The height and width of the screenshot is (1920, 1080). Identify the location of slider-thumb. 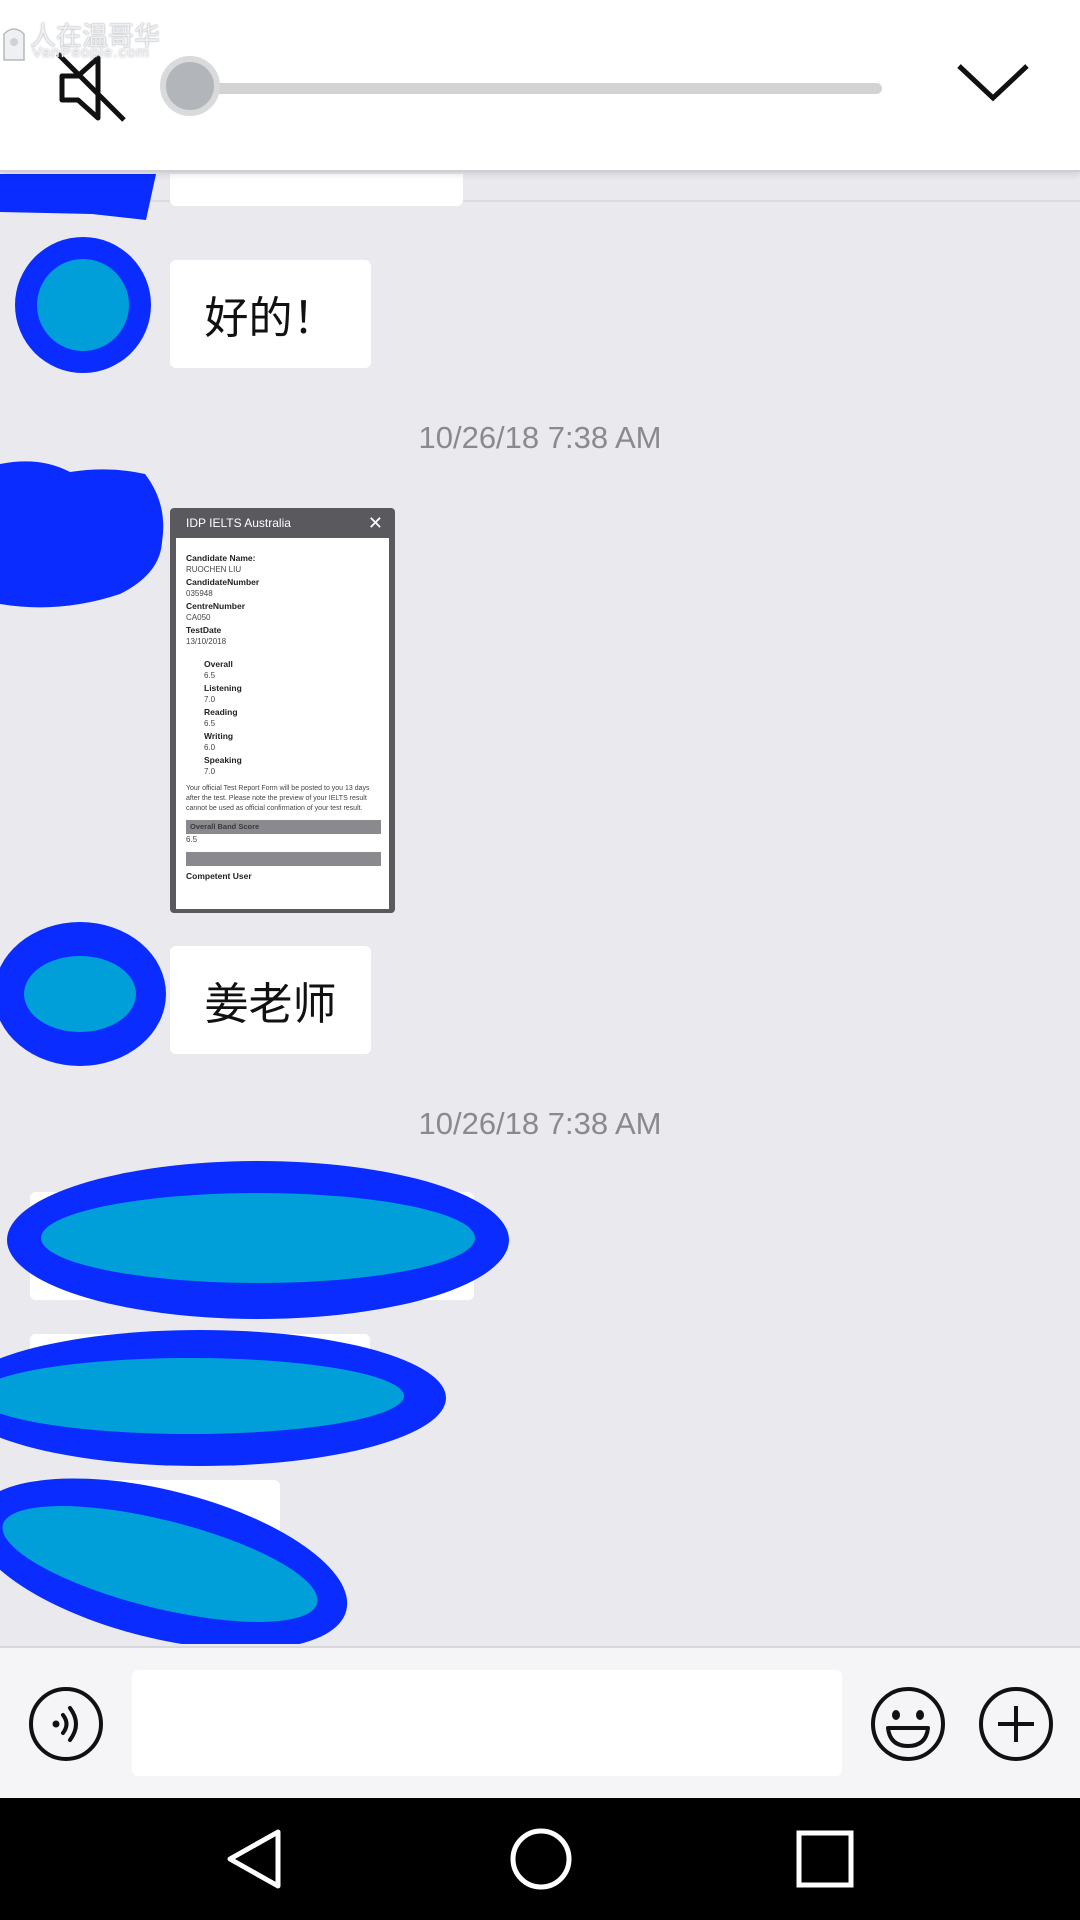
(190, 86).